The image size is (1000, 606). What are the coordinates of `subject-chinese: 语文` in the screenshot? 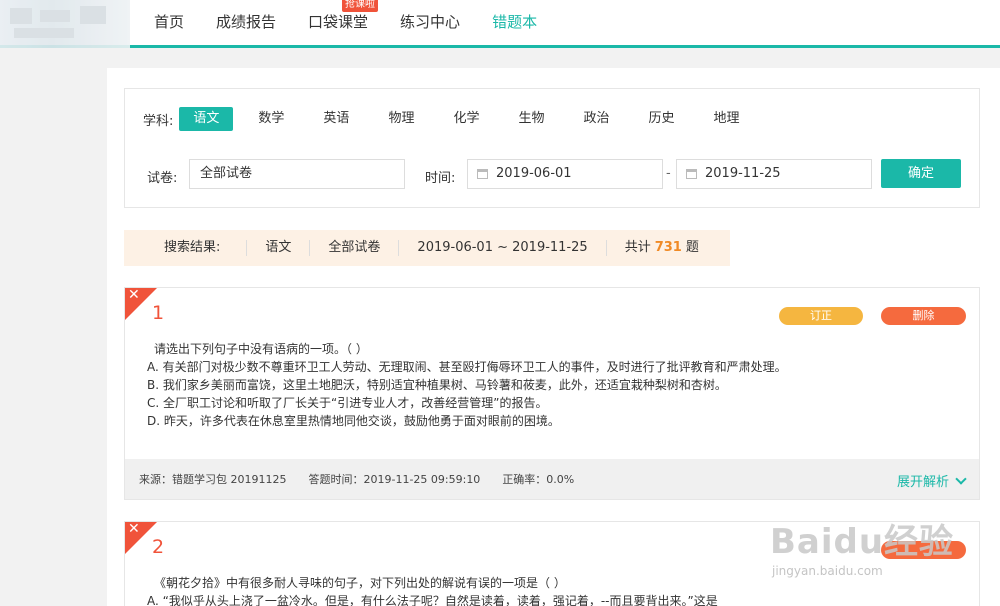 It's located at (206, 119).